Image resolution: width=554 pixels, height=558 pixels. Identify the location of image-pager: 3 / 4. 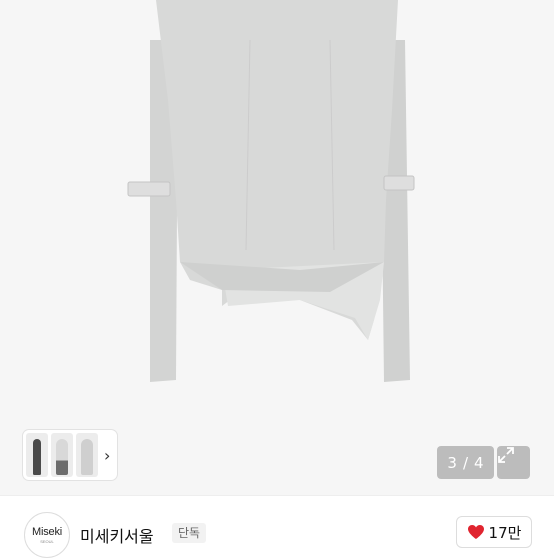
(465, 462).